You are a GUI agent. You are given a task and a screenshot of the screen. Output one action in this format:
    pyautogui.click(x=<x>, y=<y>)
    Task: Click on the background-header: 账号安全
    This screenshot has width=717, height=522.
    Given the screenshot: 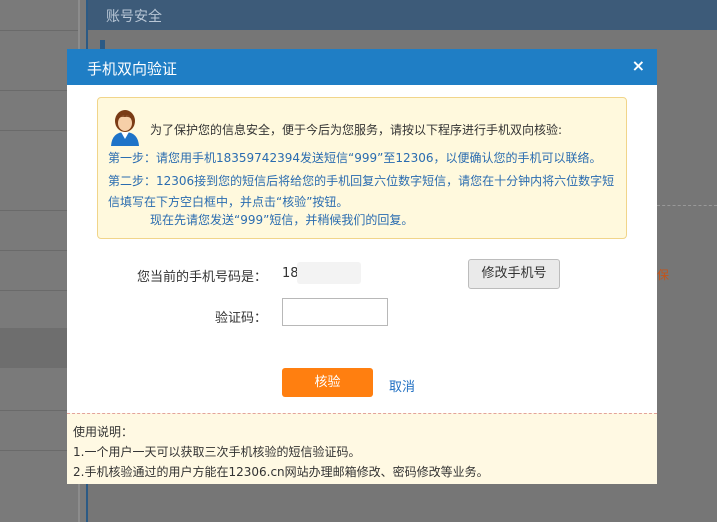 What is the action you would take?
    pyautogui.click(x=402, y=15)
    